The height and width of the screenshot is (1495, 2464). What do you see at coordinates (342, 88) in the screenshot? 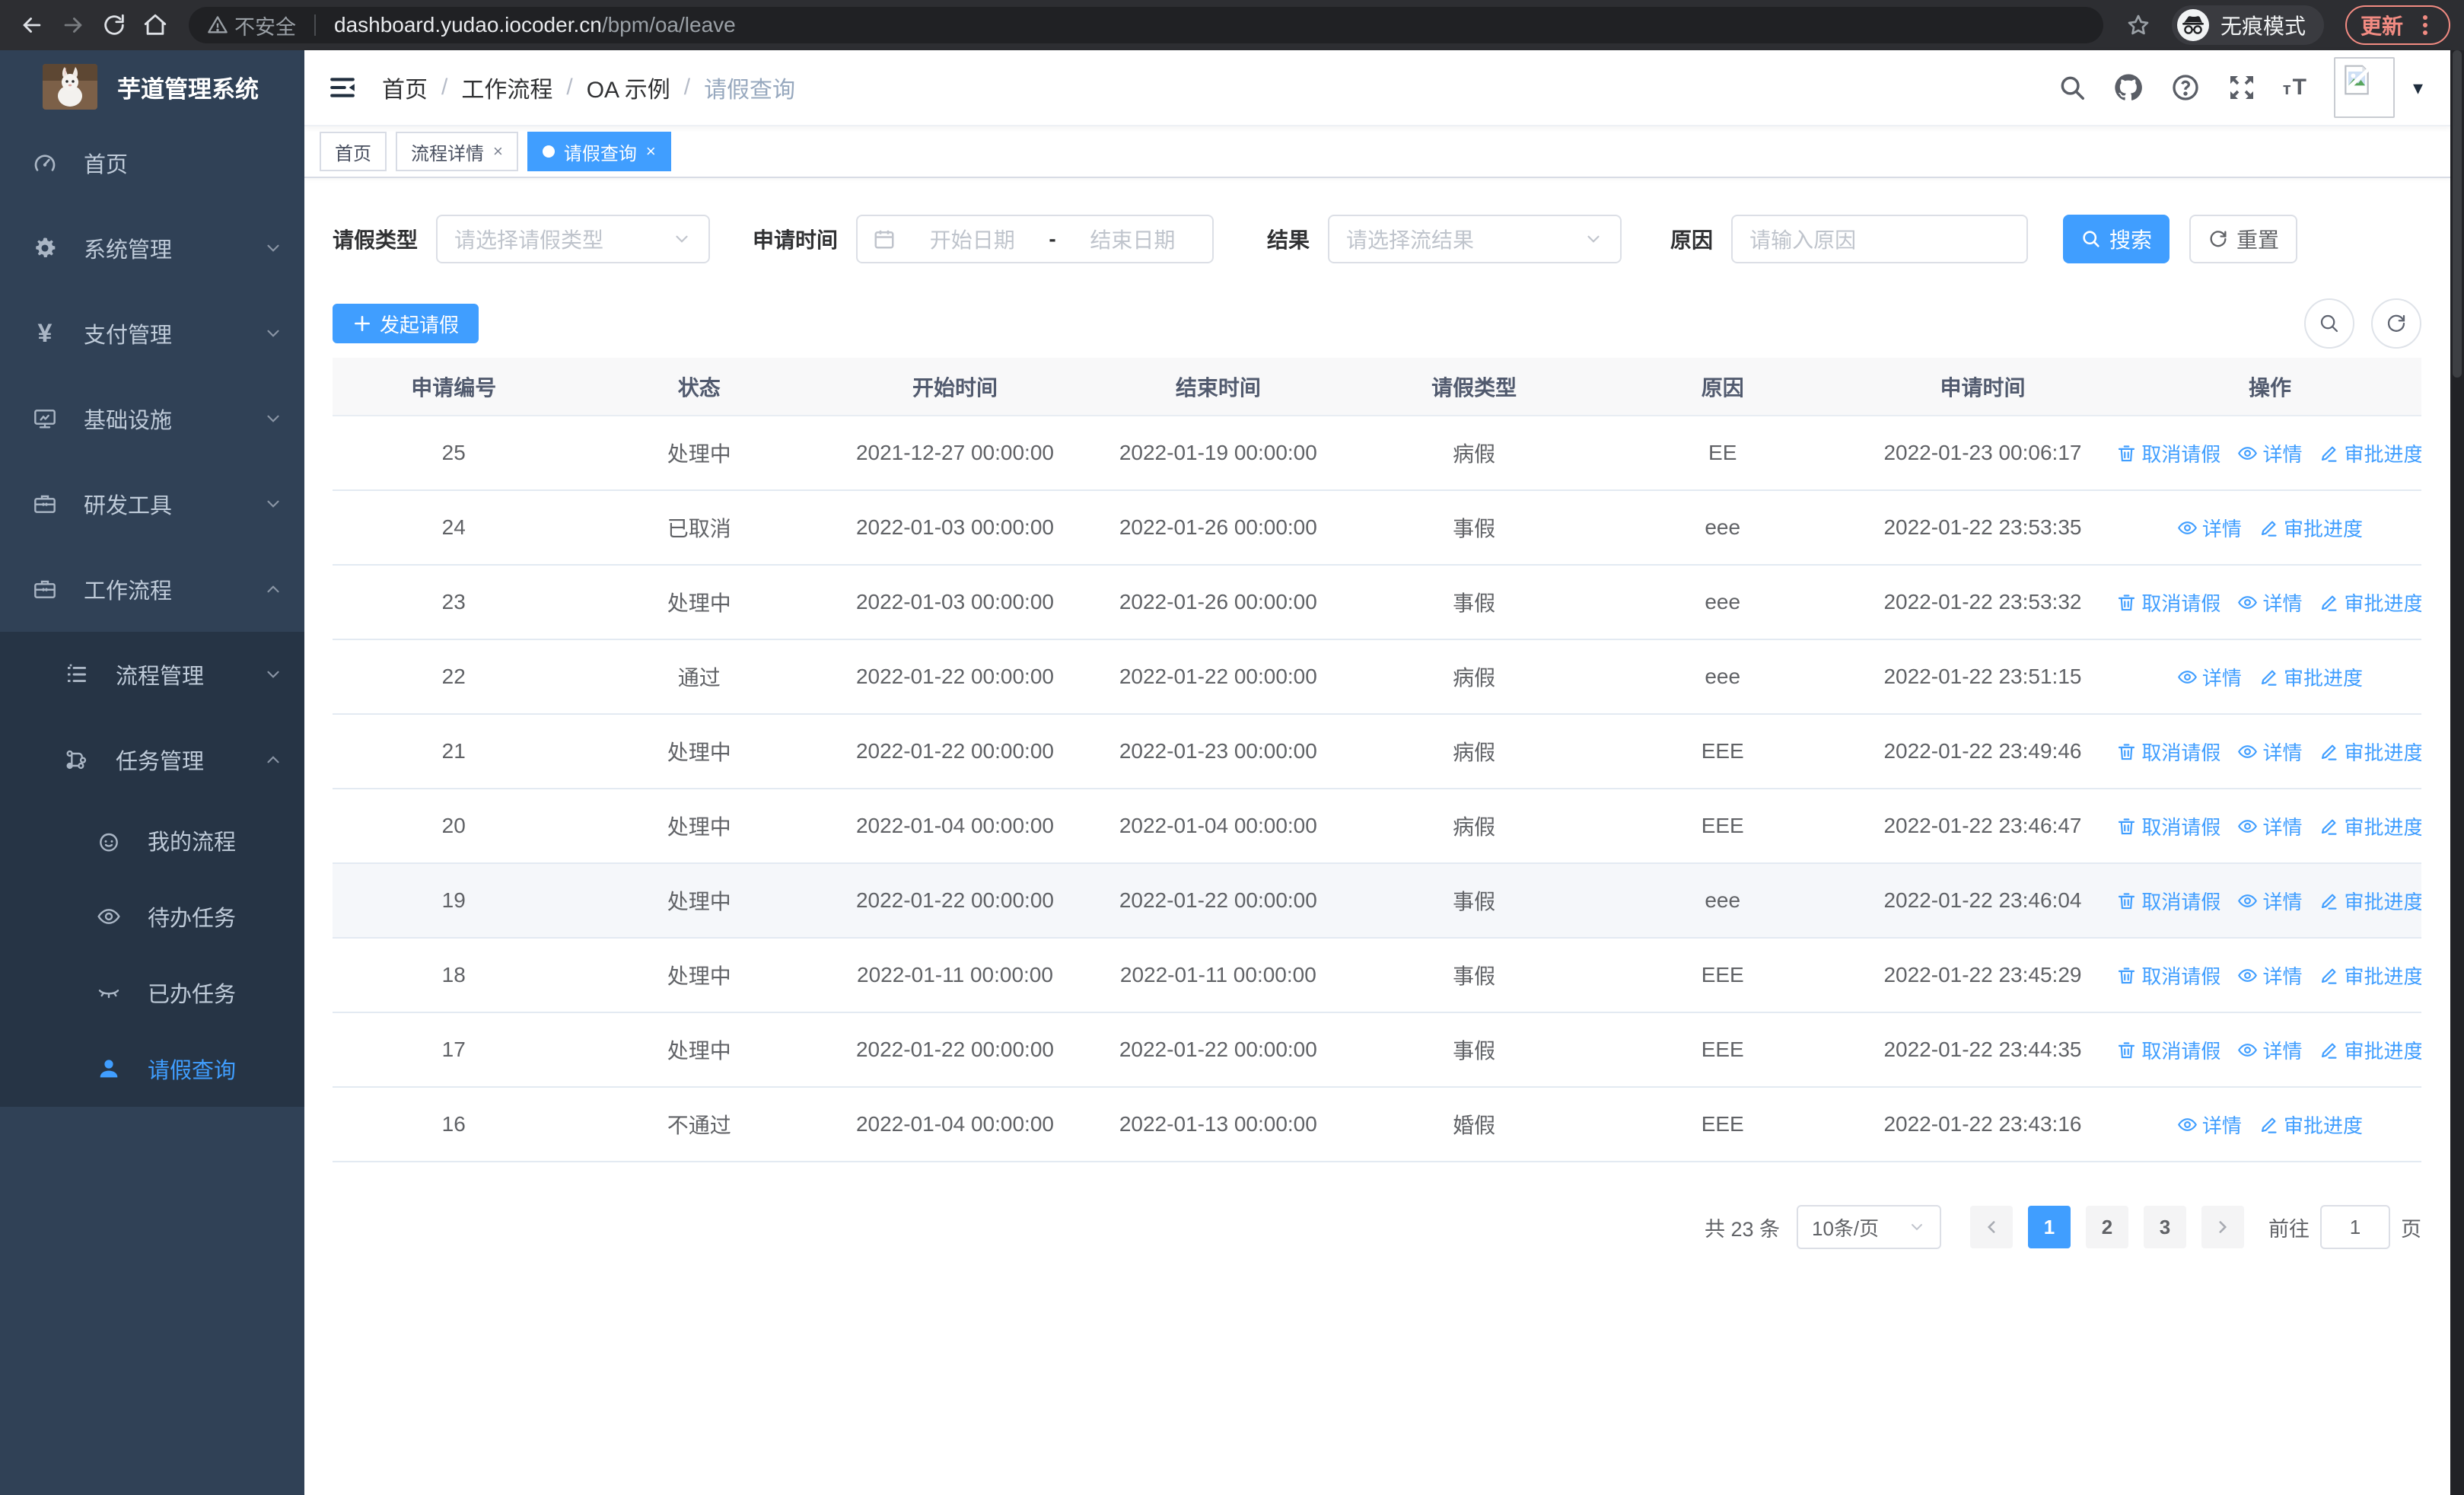
I see `sidebar-toggle-icon` at bounding box center [342, 88].